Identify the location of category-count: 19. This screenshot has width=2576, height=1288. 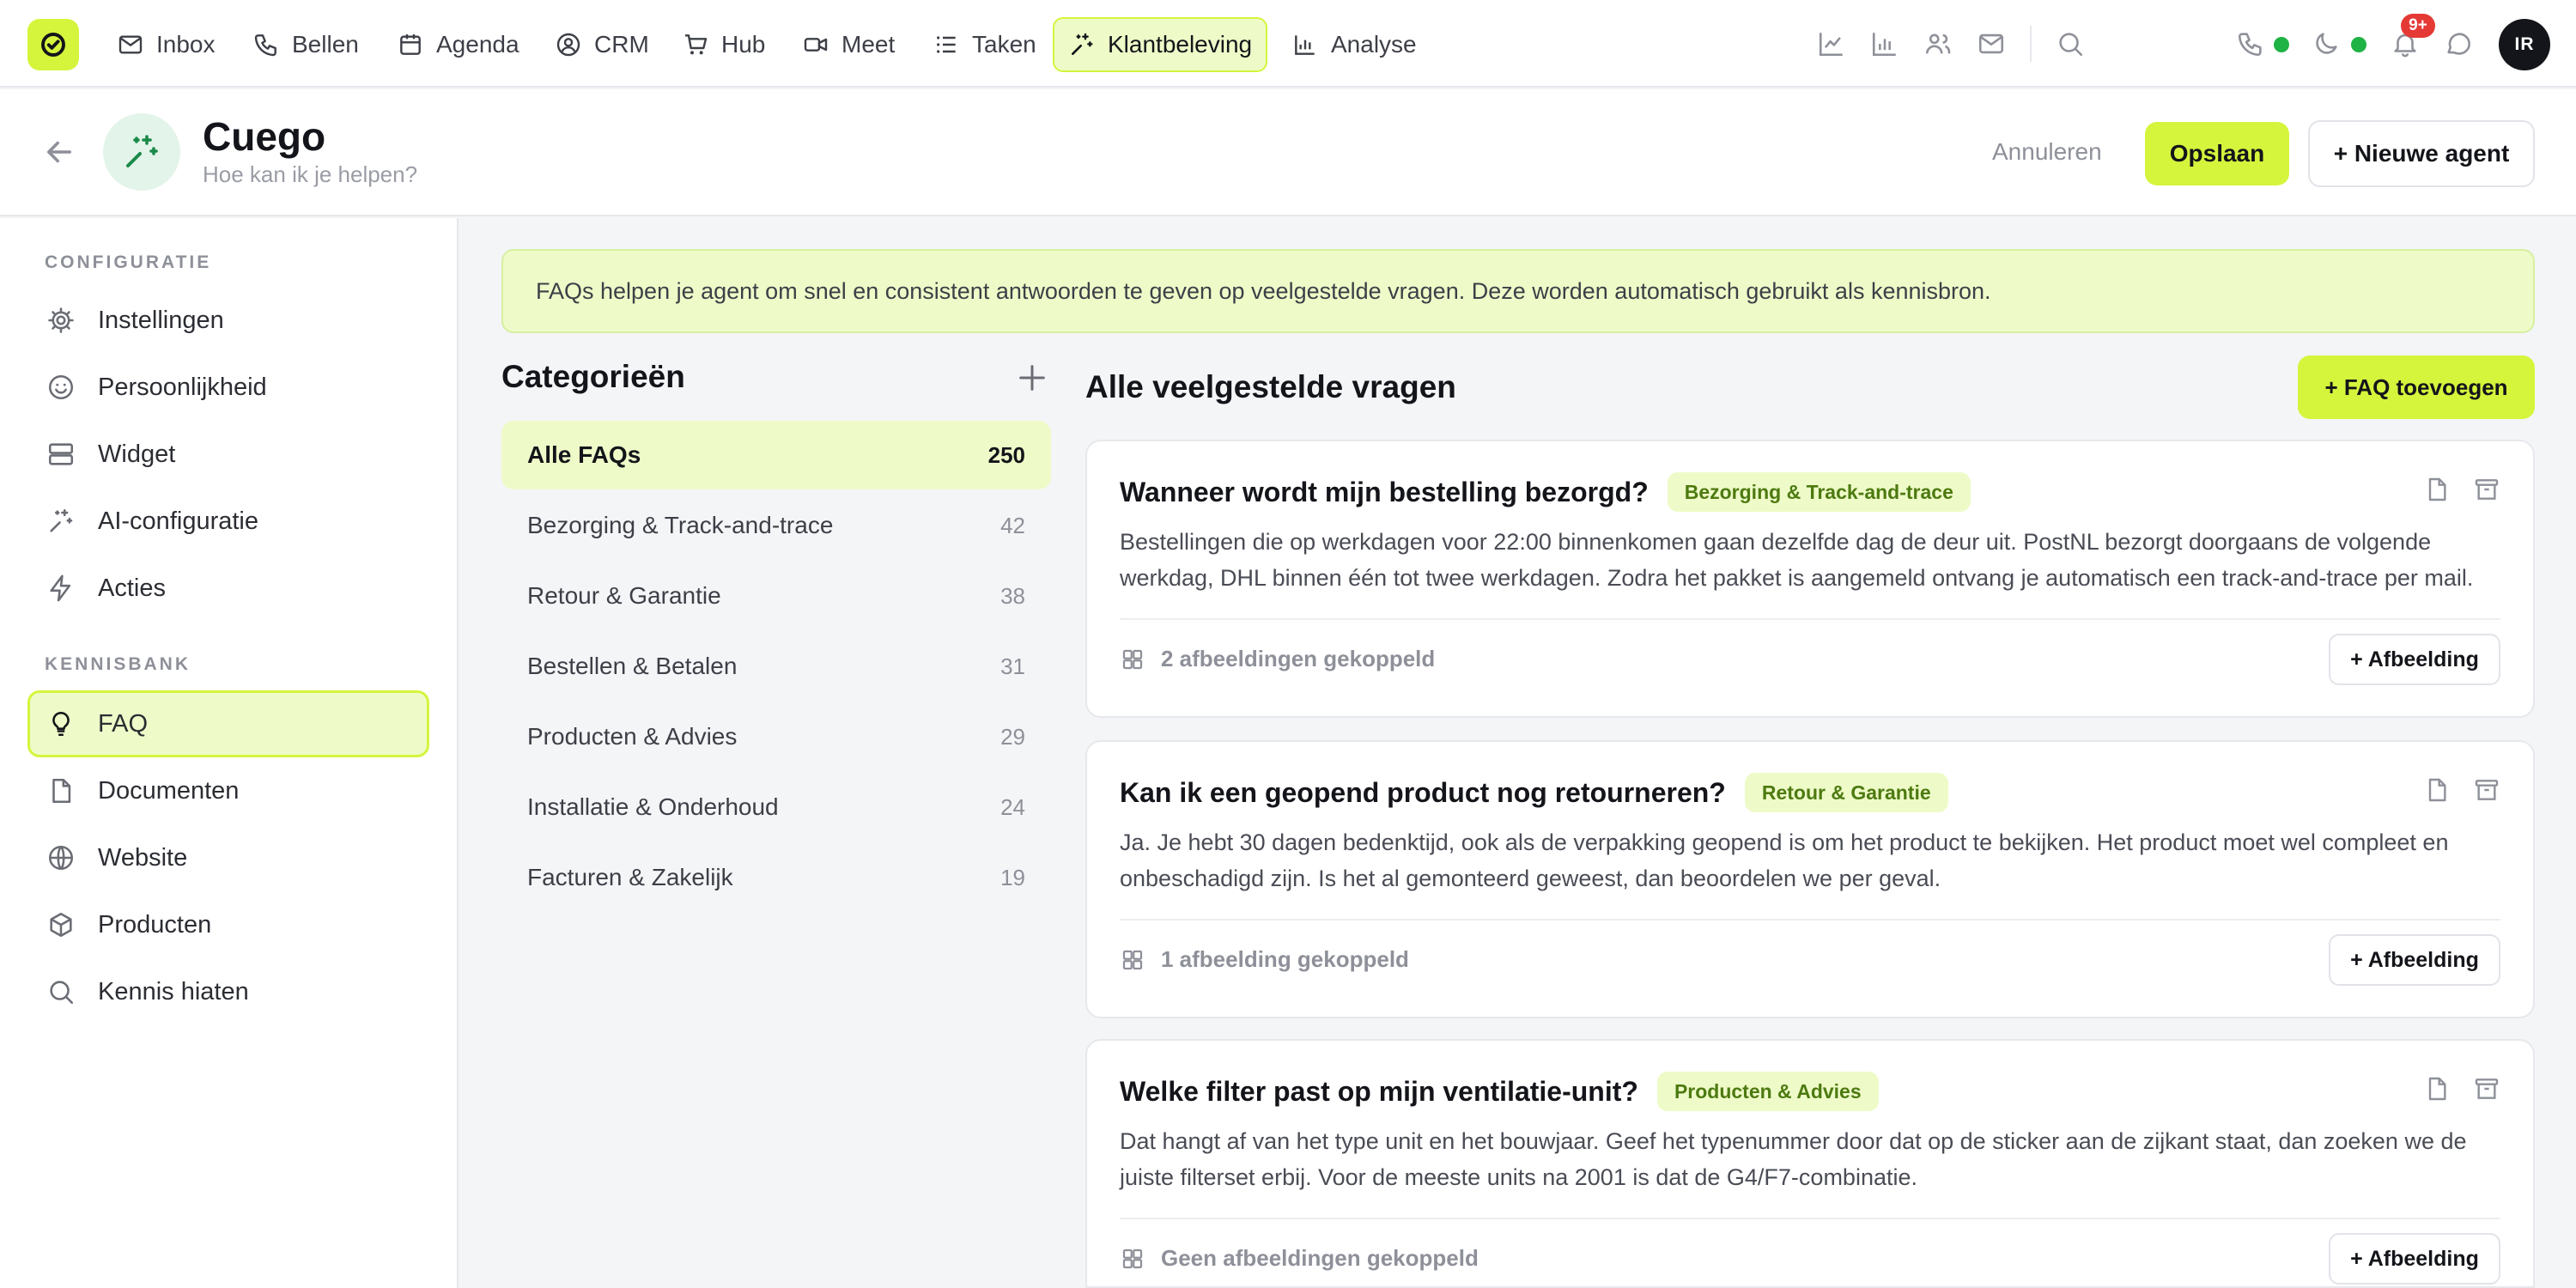
(1013, 877).